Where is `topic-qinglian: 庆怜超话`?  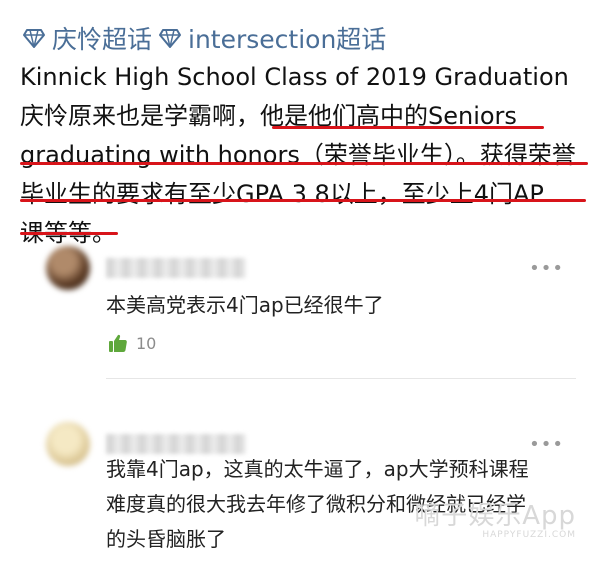
topic-qinglian: 庆怜超话 is located at coordinates (87, 38).